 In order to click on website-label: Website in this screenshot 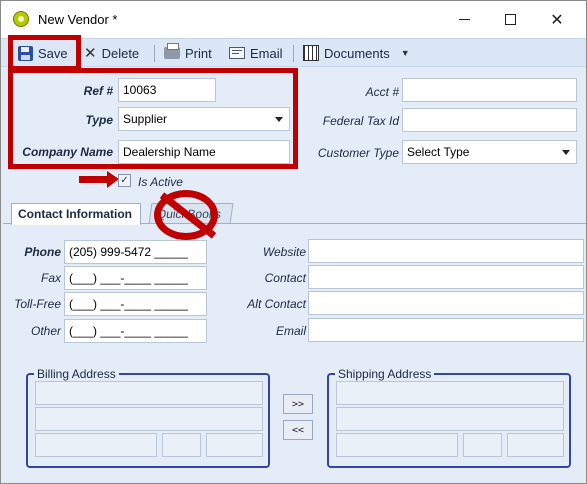, I will do `click(284, 252)`.